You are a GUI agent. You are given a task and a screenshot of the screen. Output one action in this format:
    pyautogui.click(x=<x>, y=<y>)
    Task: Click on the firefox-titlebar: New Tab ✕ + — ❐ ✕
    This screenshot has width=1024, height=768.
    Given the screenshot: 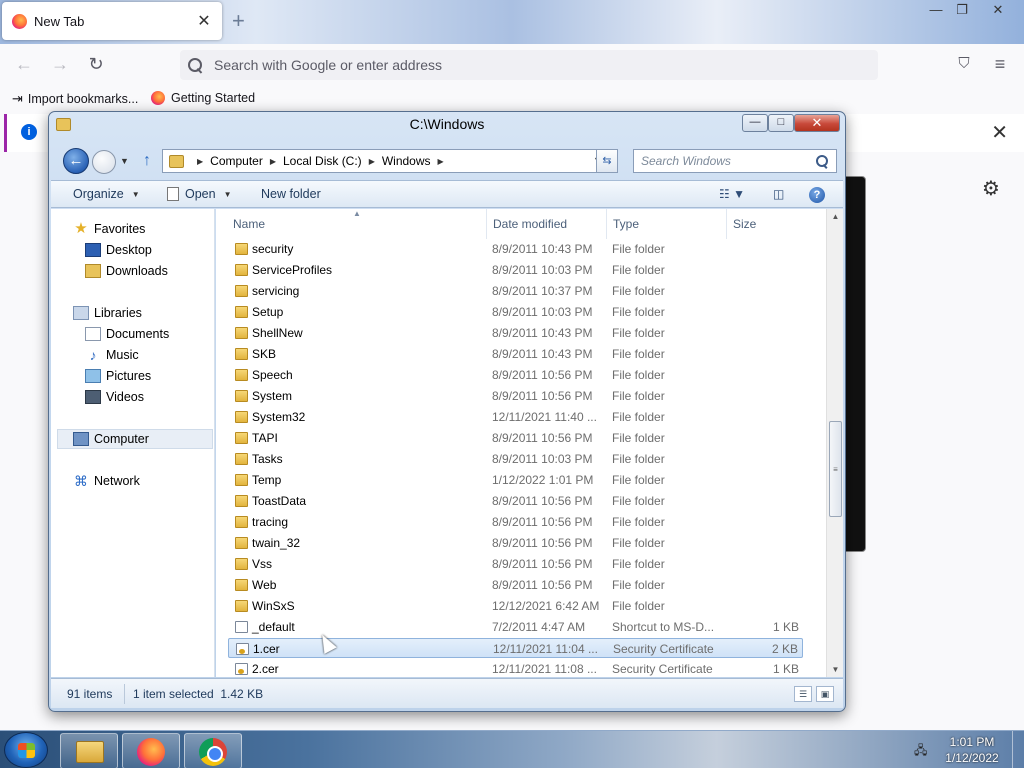 What is the action you would take?
    pyautogui.click(x=512, y=22)
    